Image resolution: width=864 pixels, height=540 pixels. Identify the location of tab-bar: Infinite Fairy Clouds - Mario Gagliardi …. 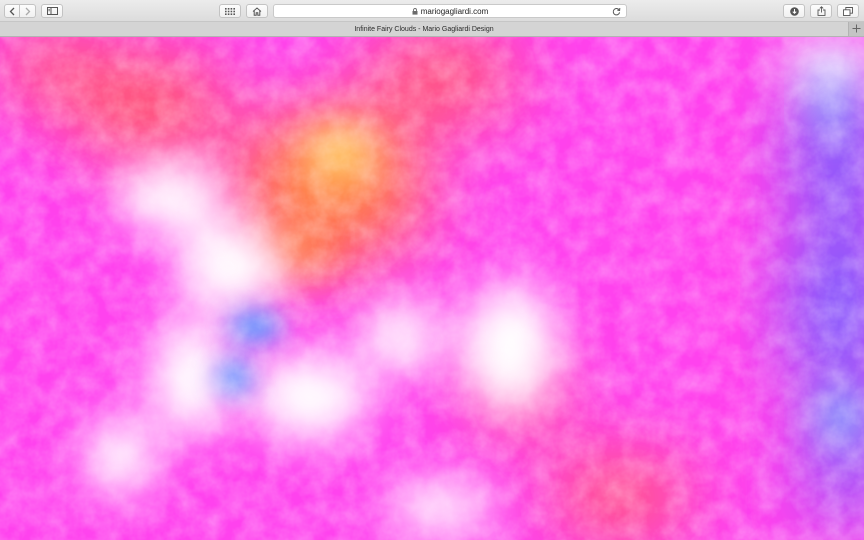
(432, 29).